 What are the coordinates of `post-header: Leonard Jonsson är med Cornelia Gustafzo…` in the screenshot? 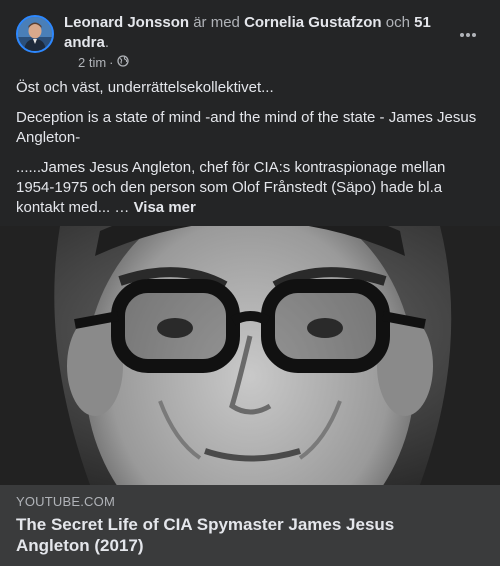 It's located at (250, 42).